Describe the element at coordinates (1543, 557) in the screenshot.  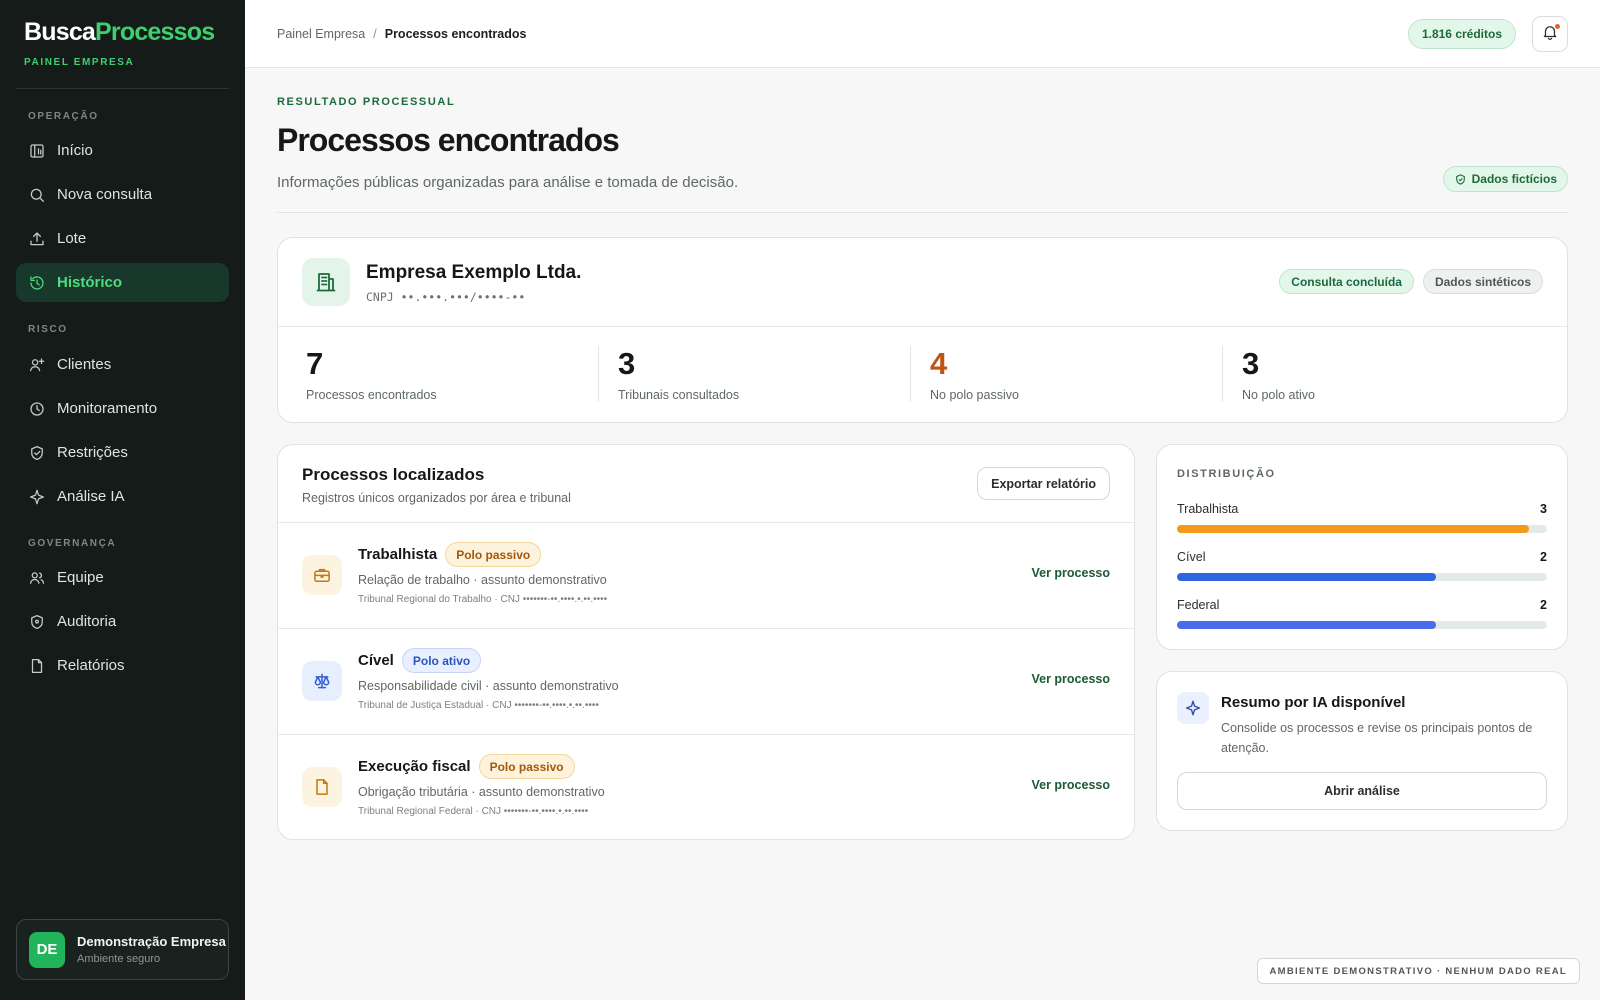
I see `distribution-value: 2` at that location.